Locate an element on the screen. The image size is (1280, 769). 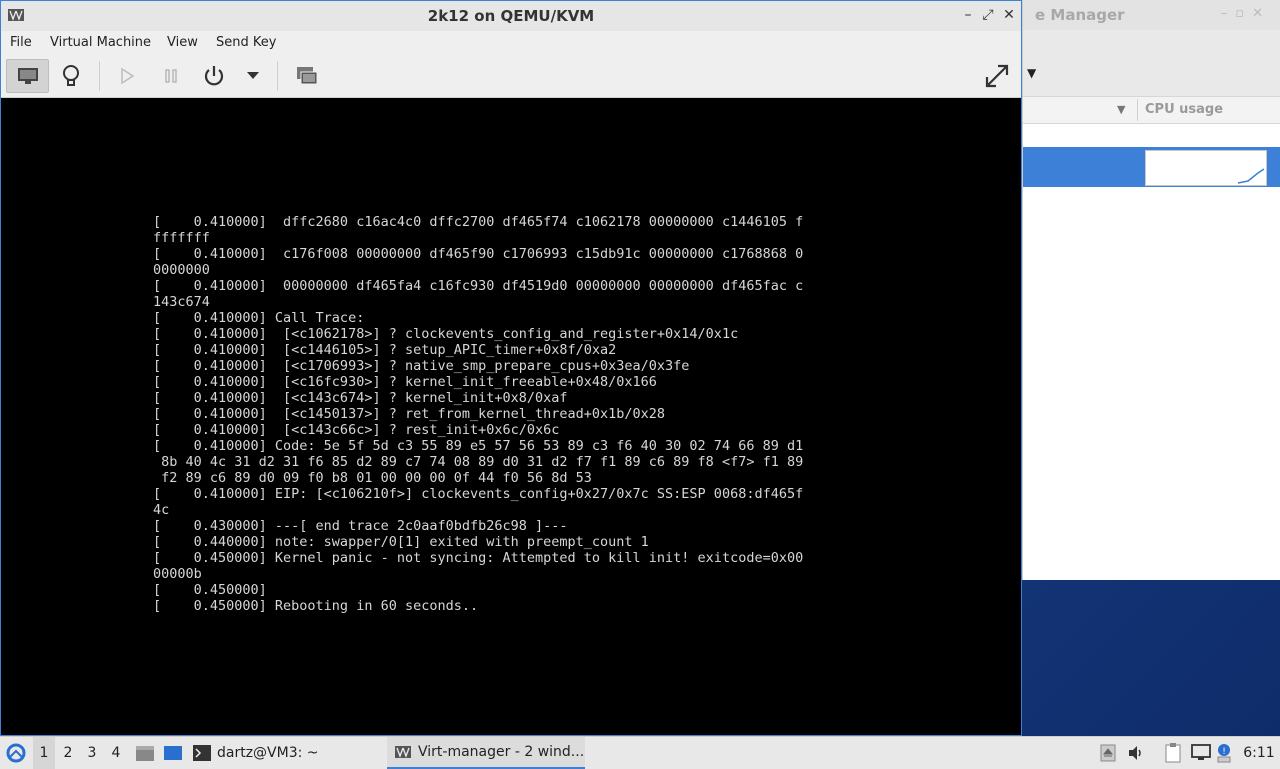
pause-icon is located at coordinates (171, 76).